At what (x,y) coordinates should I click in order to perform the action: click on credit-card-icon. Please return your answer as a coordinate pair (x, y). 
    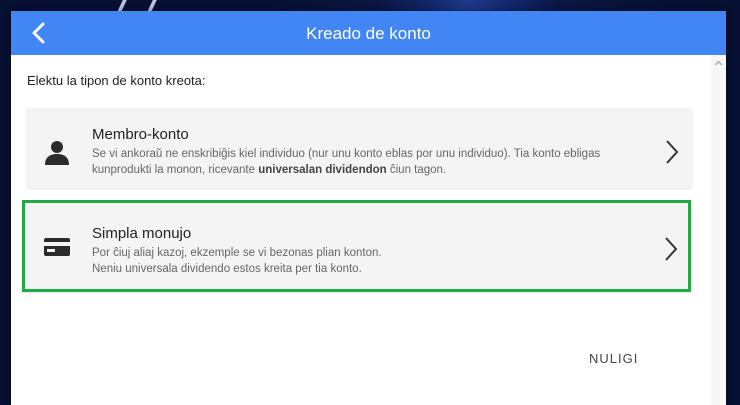
    Looking at the image, I should click on (57, 247).